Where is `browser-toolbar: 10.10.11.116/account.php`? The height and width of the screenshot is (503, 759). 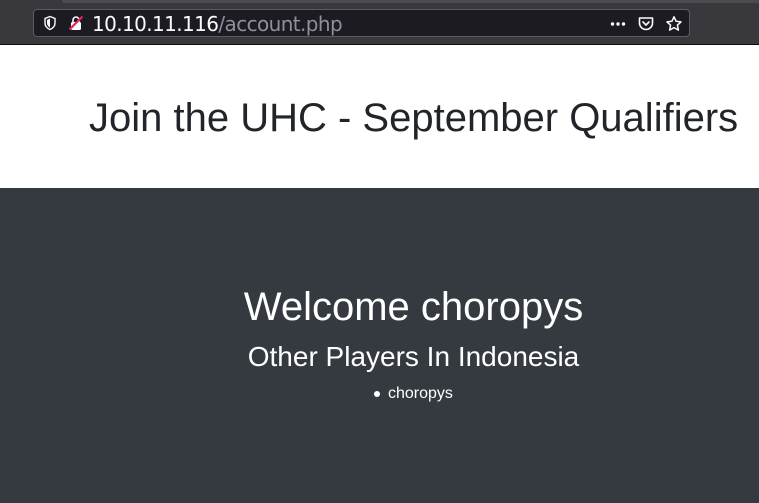 browser-toolbar: 10.10.11.116/account.php is located at coordinates (379, 22).